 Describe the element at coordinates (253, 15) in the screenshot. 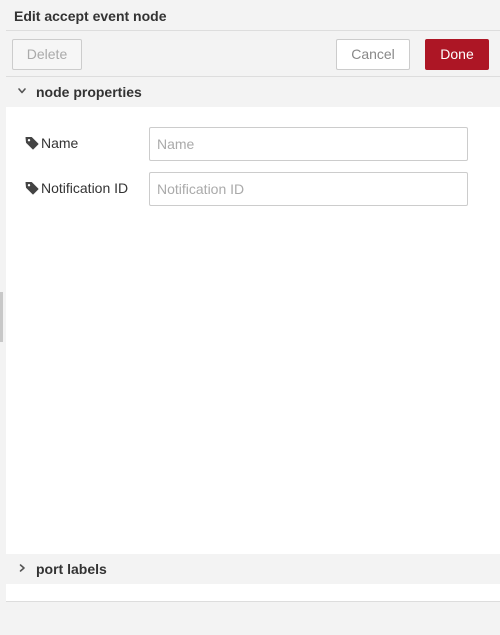

I see `tray-header: Edit accept event node` at that location.